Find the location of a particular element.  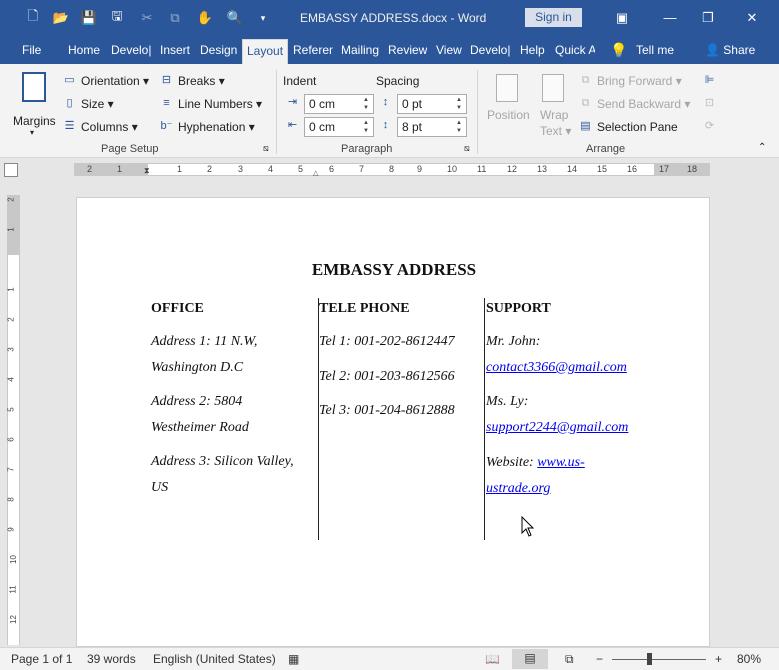

chevron-down-icon: ▾ is located at coordinates (32, 132).